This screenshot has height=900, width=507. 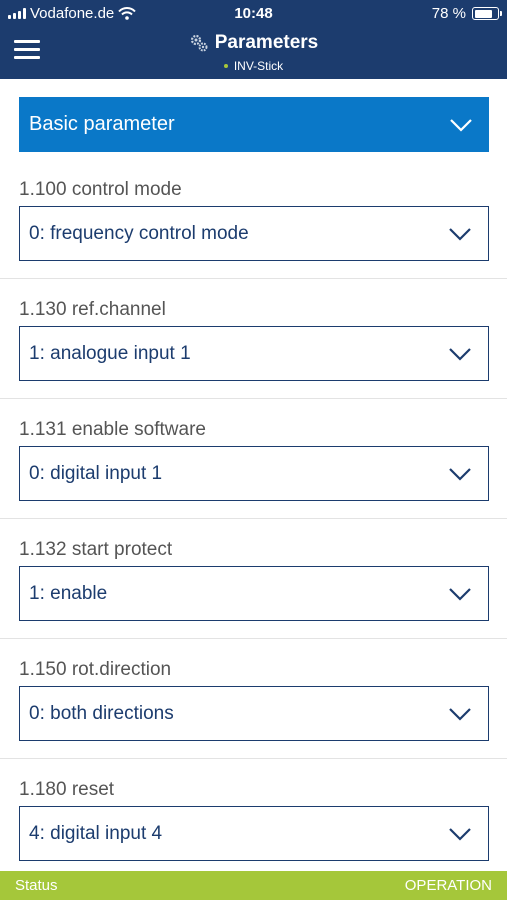 I want to click on parameter-value-select: 0: frequency control mode, so click(x=254, y=233).